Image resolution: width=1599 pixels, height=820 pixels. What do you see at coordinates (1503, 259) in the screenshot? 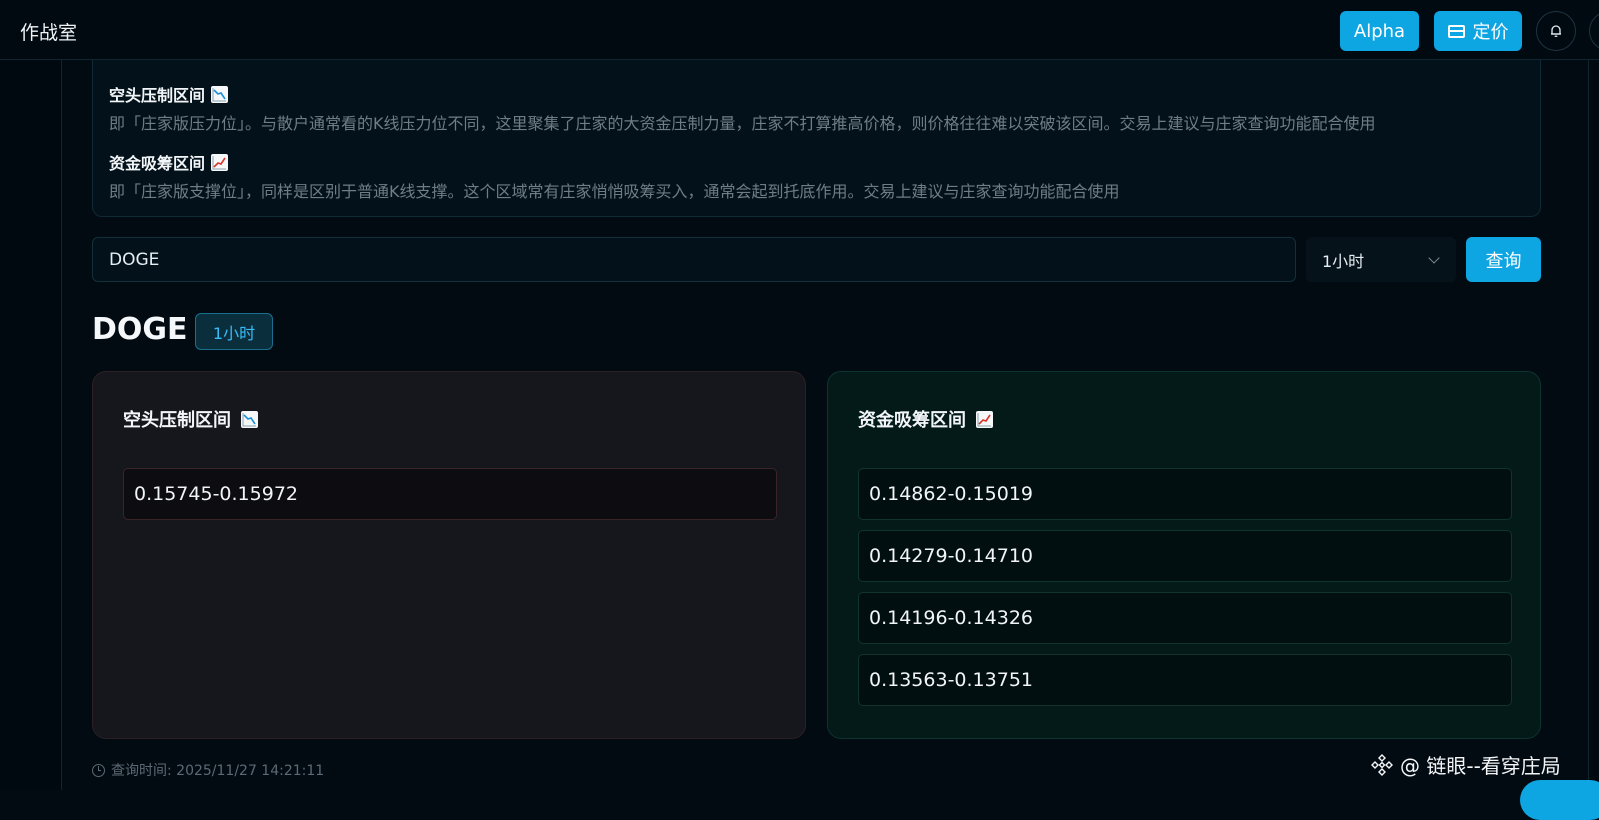
I see `query-button: 查询` at bounding box center [1503, 259].